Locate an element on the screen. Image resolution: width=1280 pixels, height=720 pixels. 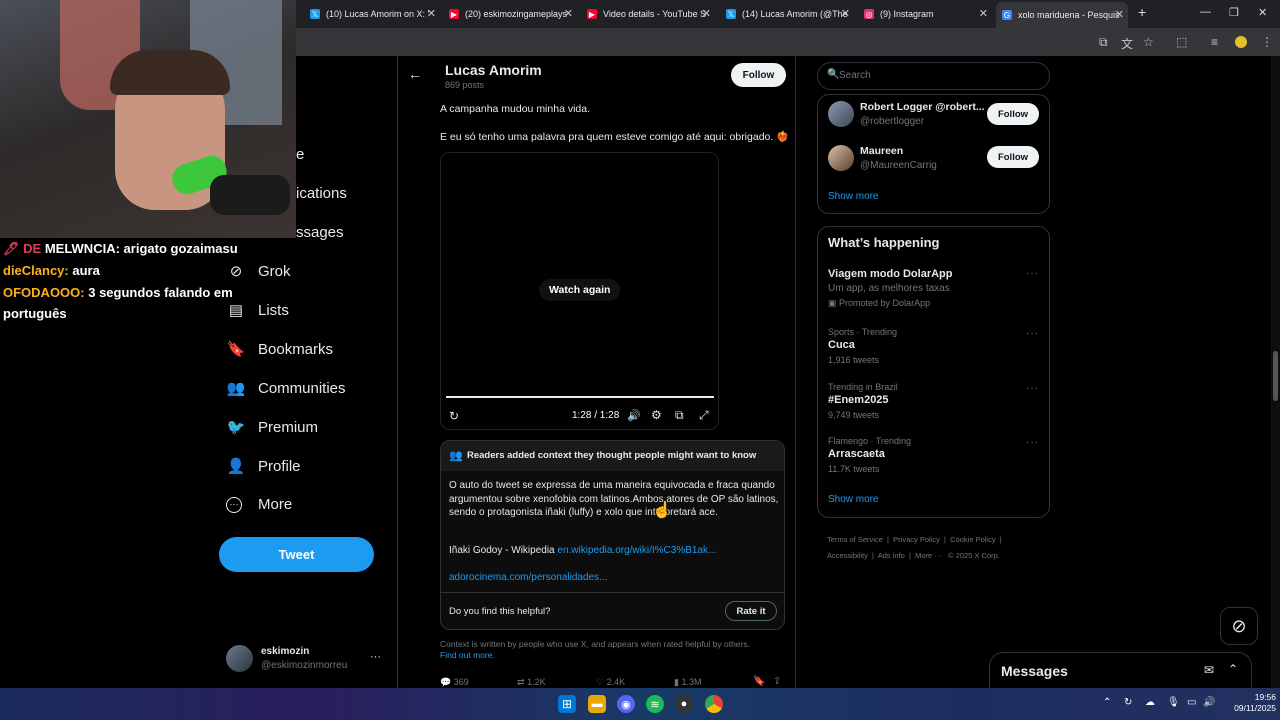
browser-tab-5: ◎ (9) Instagram ✕ is located at coordinates (926, 14).